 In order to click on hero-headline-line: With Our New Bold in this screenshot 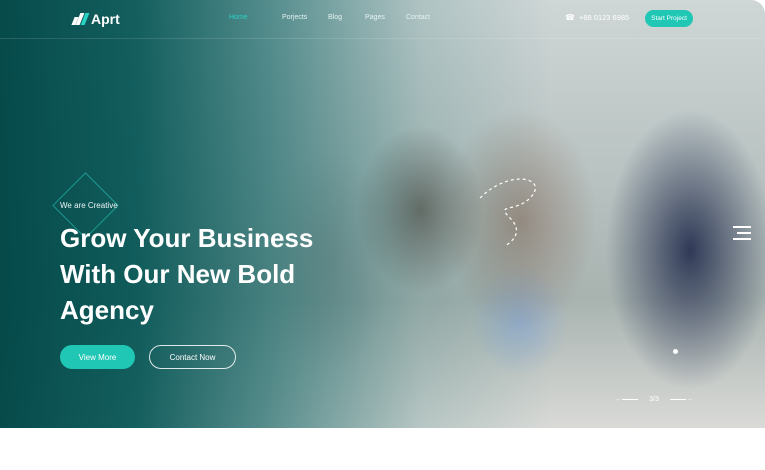, I will do `click(178, 274)`.